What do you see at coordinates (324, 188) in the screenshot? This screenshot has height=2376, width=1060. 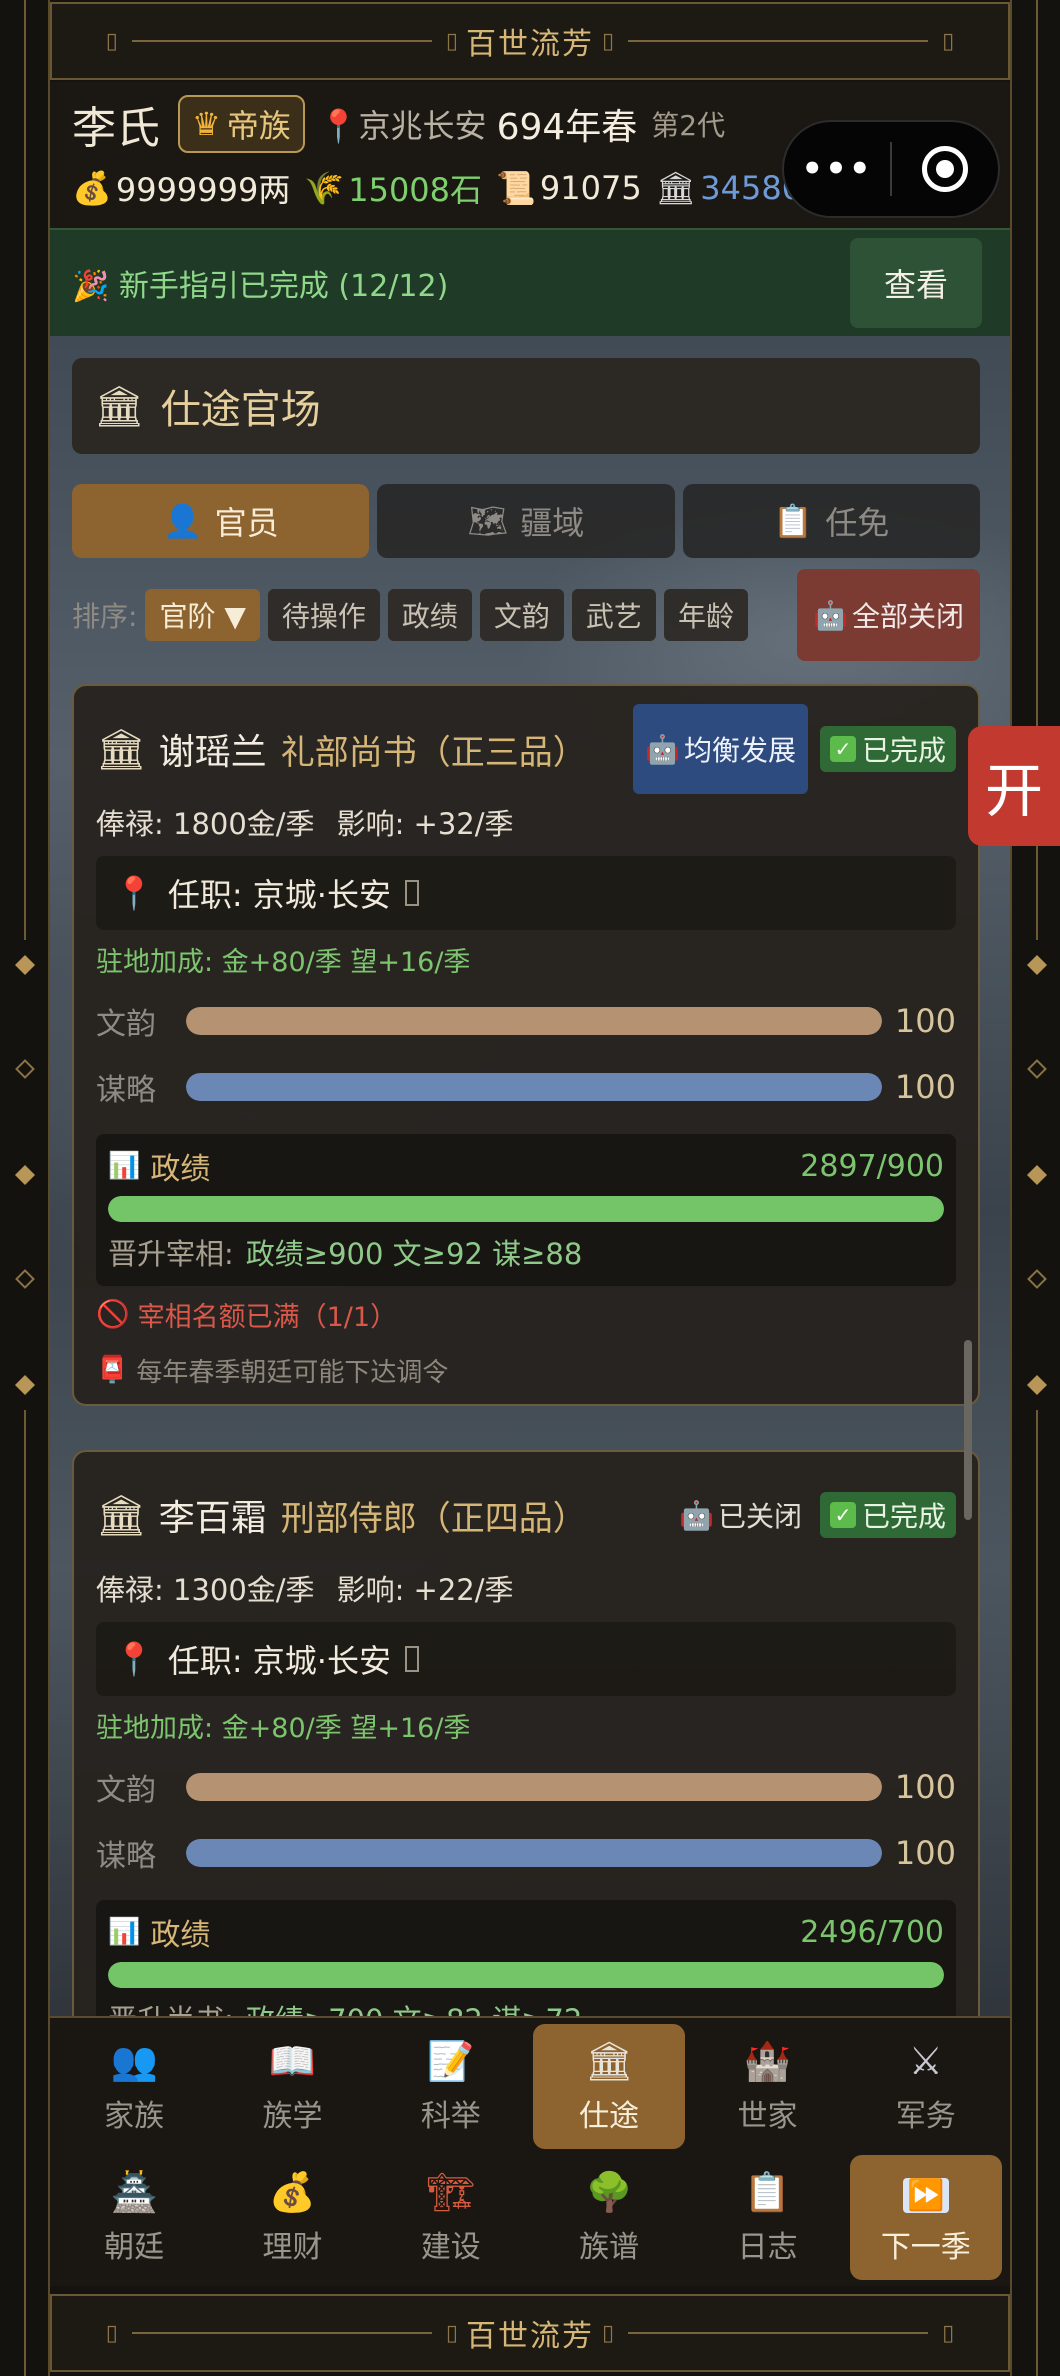 I see `grain-icon: 🌾` at bounding box center [324, 188].